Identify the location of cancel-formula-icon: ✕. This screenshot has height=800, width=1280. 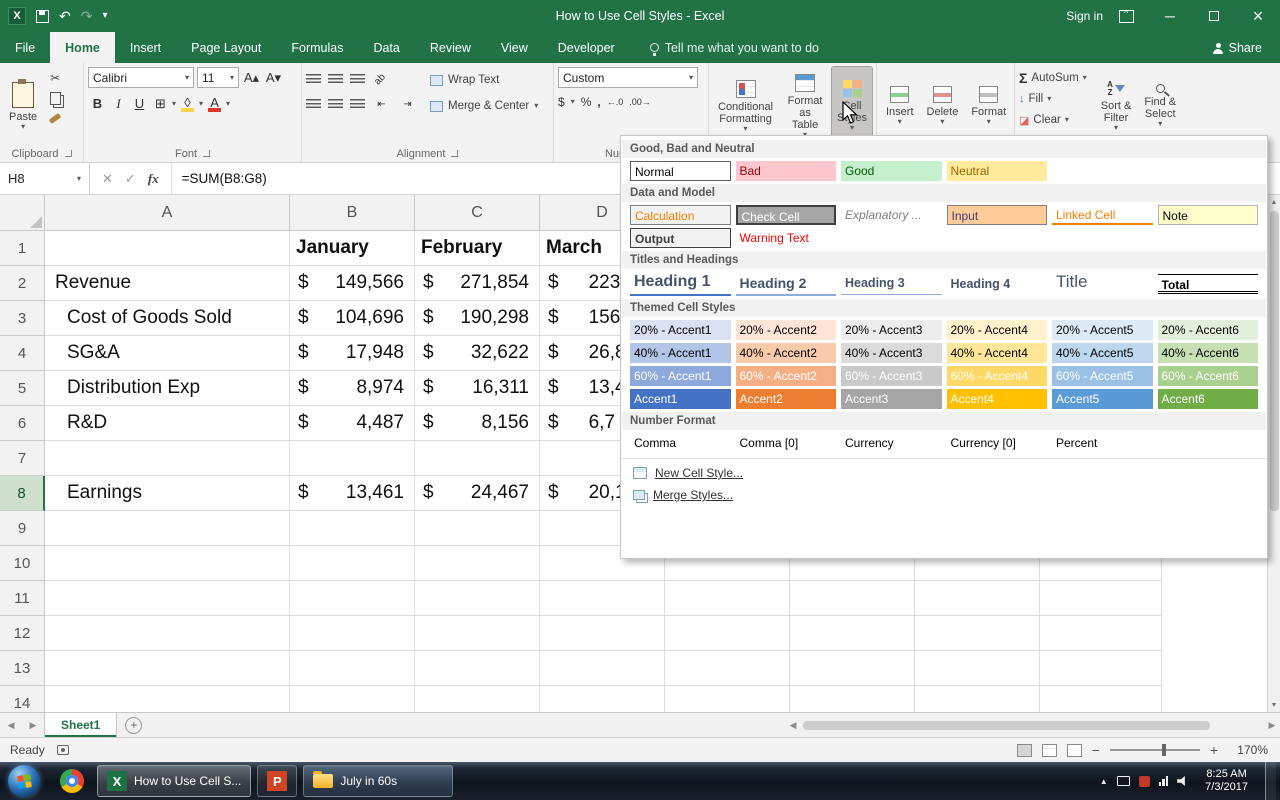
(107, 179).